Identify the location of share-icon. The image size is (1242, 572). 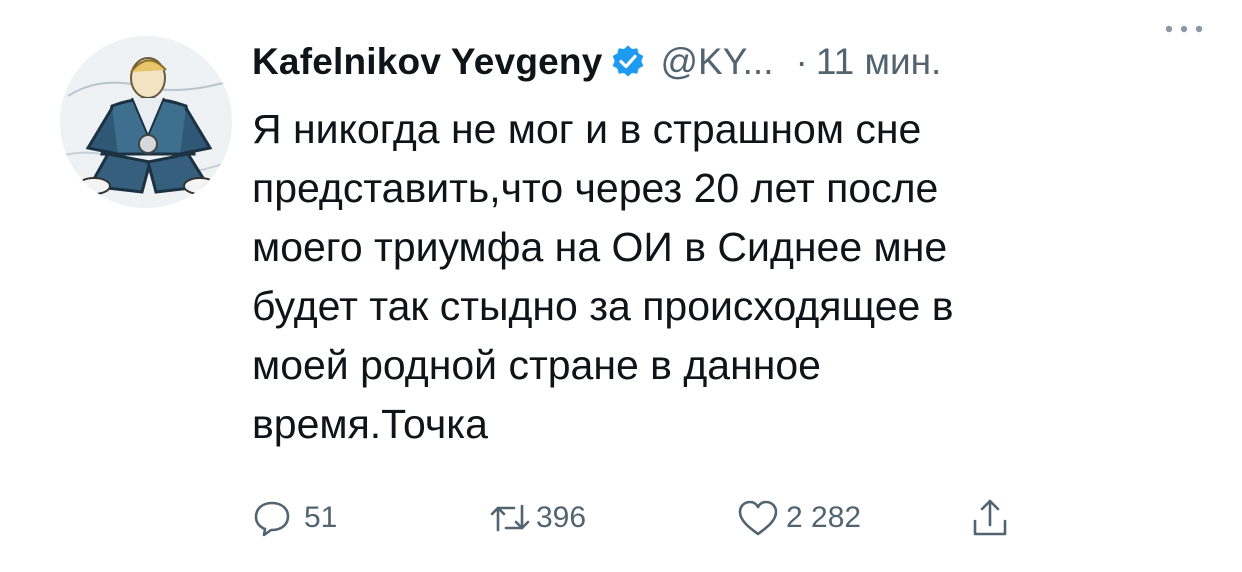
(990, 518).